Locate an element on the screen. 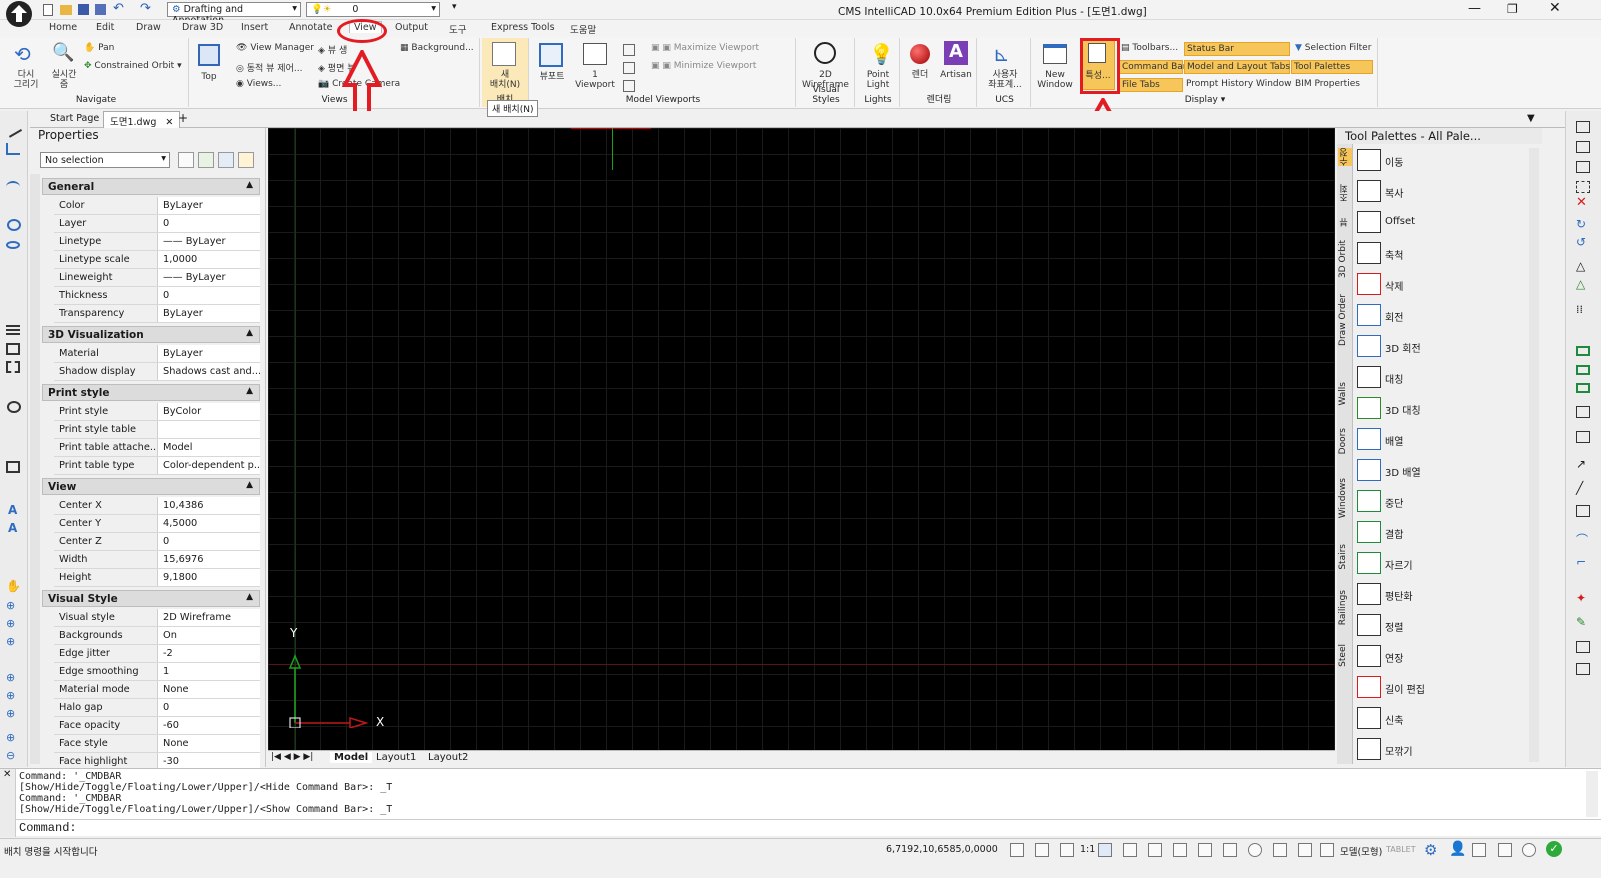 This screenshot has width=1601, height=878. prompt-history-button: Prompt History Window is located at coordinates (1239, 84).